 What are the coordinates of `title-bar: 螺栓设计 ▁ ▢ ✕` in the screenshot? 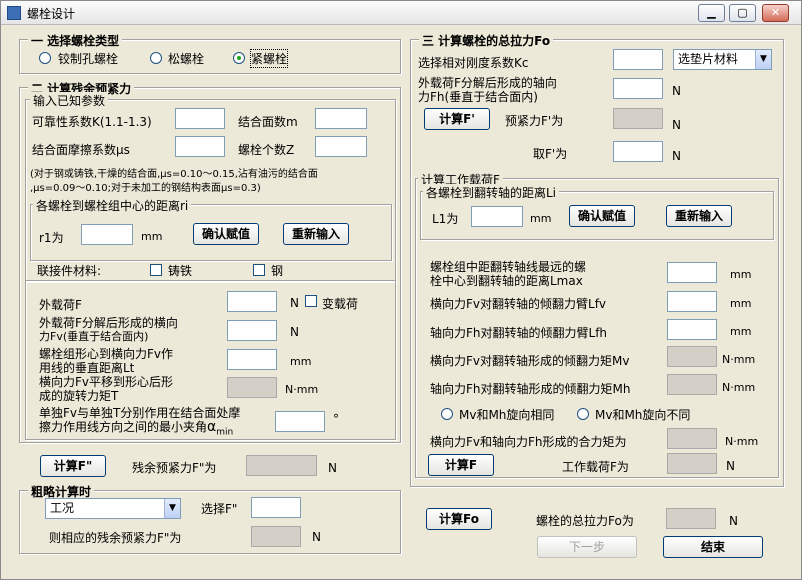 It's located at (401, 13).